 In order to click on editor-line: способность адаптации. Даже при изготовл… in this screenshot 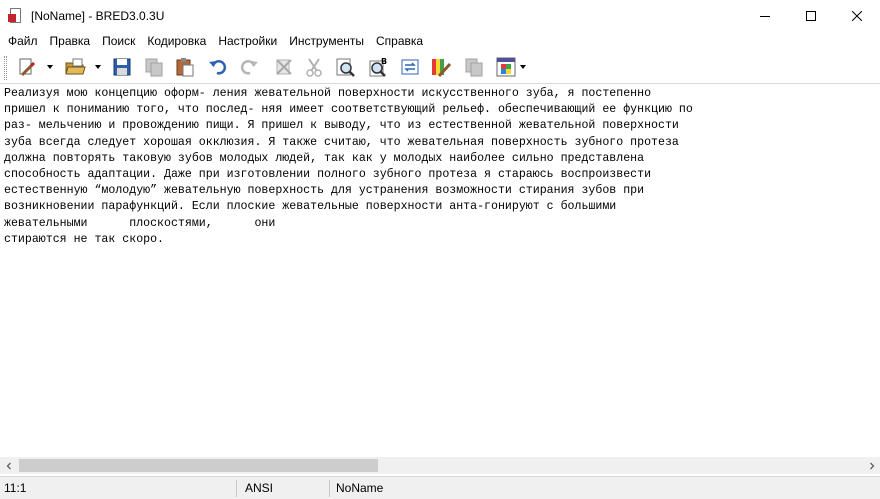, I will do `click(328, 175)`.